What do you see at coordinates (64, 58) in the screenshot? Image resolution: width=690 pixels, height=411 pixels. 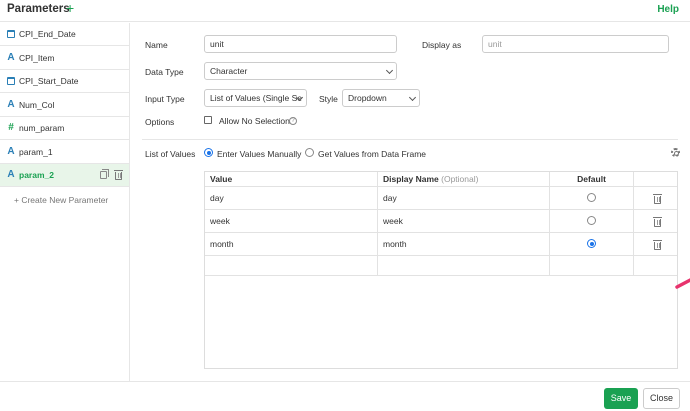 I see `sidebar-item-cpi-item: A CPI_Item` at bounding box center [64, 58].